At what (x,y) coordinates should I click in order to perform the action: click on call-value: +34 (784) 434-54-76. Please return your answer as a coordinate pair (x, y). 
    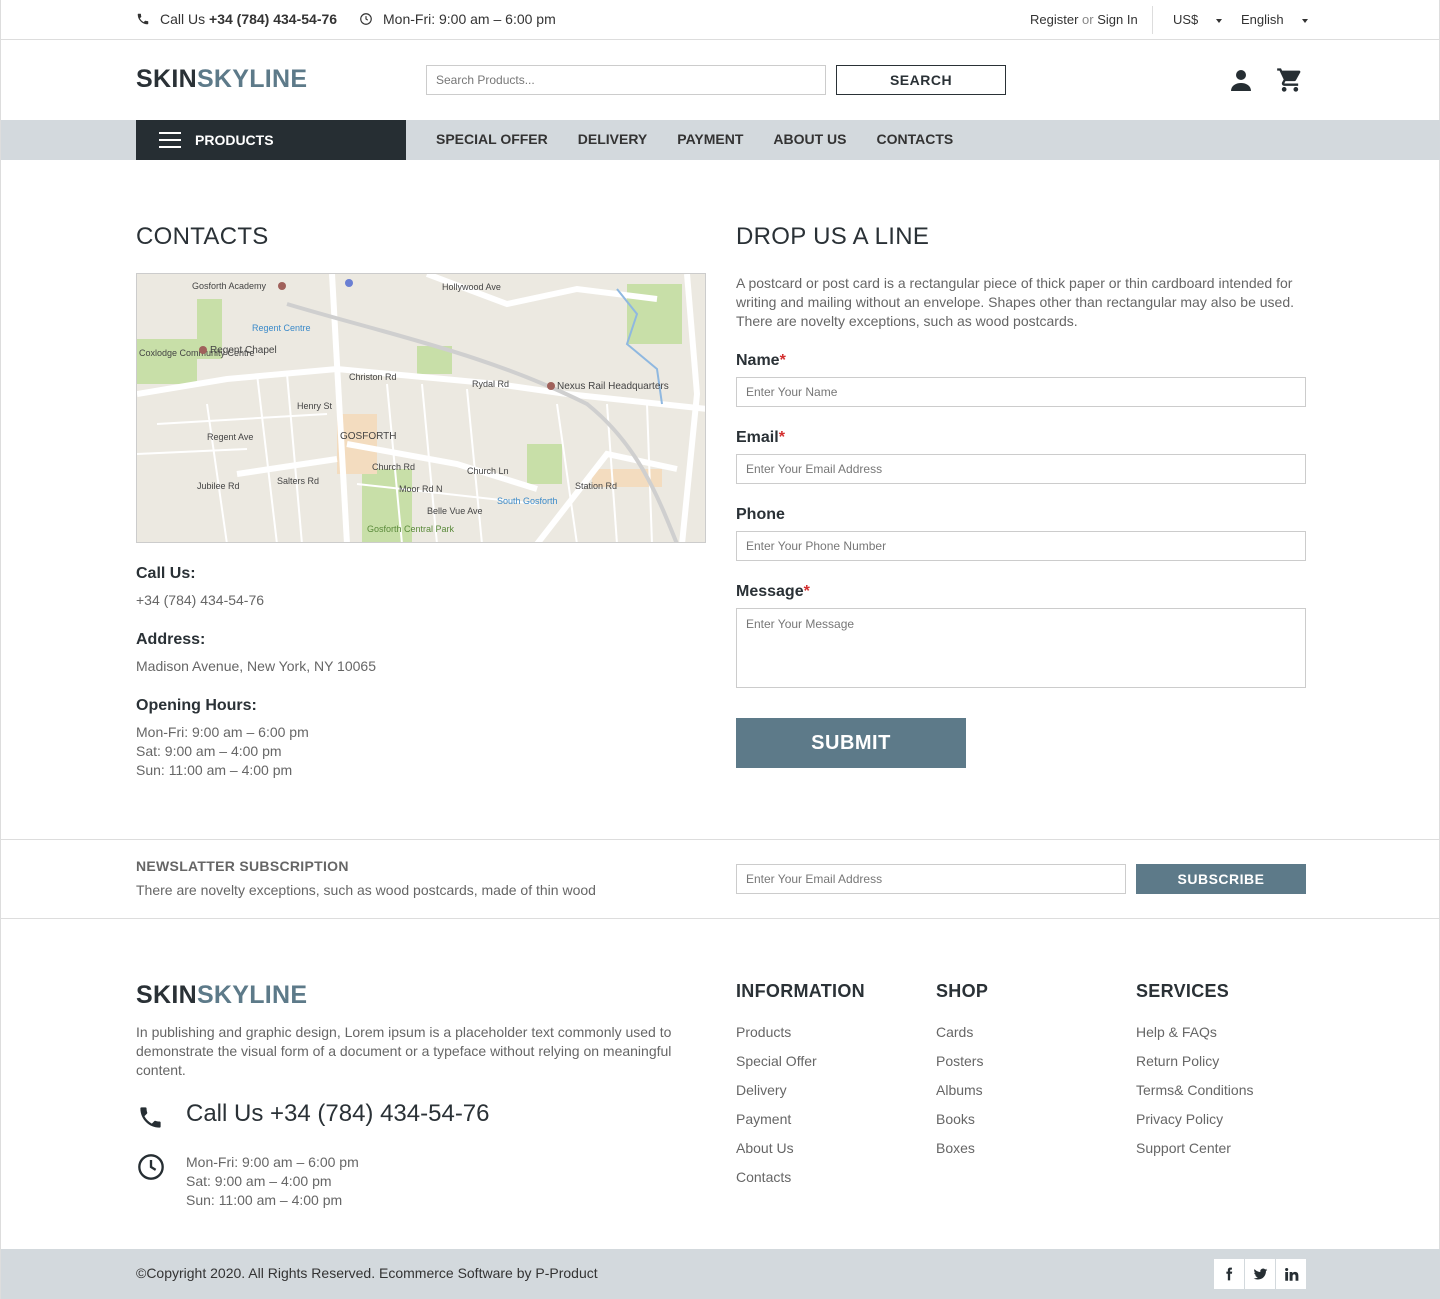
    Looking at the image, I should click on (200, 600).